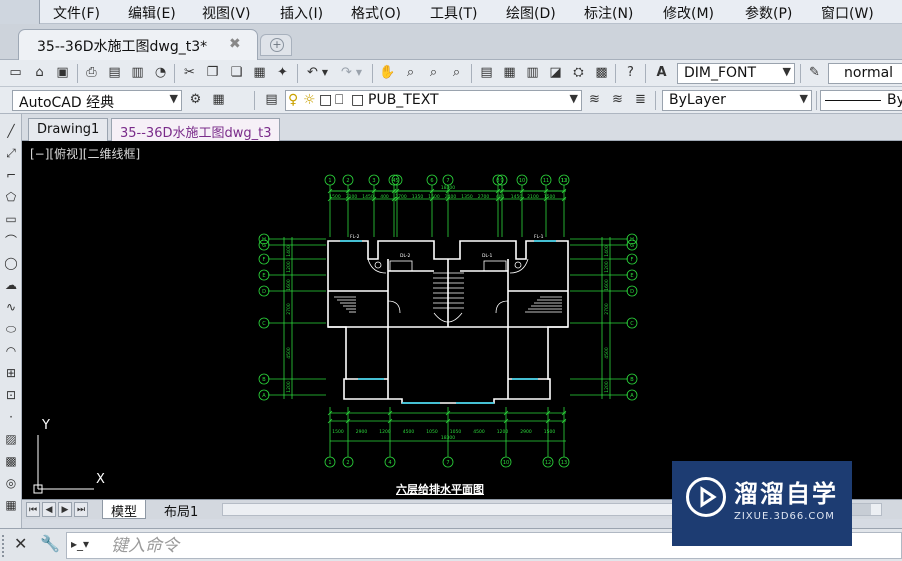  I want to click on pan-icon: ✋, so click(387, 73).